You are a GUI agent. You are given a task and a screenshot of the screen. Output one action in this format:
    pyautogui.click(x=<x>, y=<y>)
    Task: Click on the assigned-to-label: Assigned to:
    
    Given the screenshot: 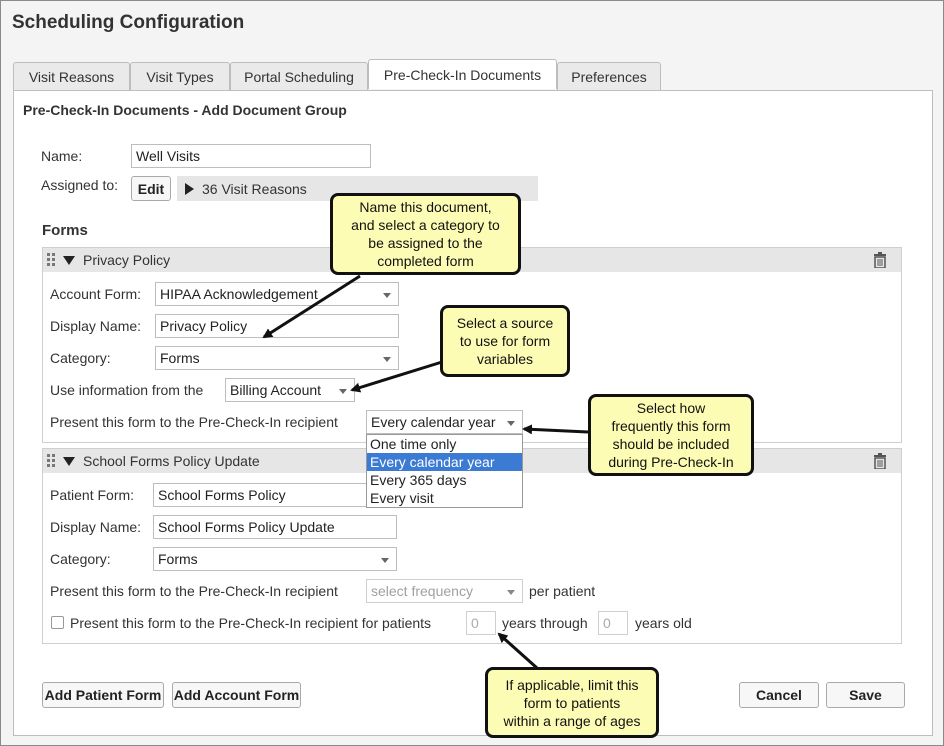 What is the action you would take?
    pyautogui.click(x=80, y=185)
    